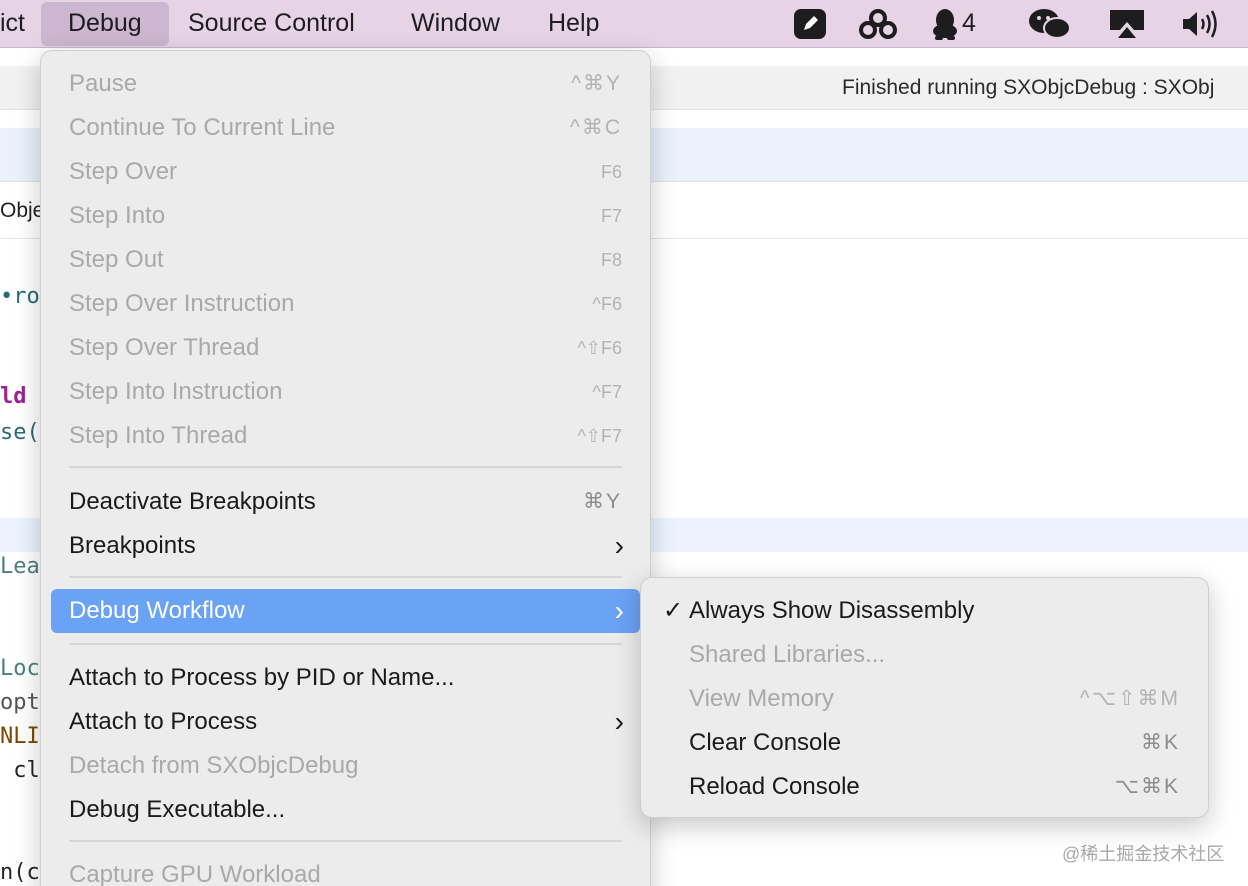  What do you see at coordinates (345, 128) in the screenshot?
I see `menu-item-continue-to-current-line: Continue To Current Line ^⌘C` at bounding box center [345, 128].